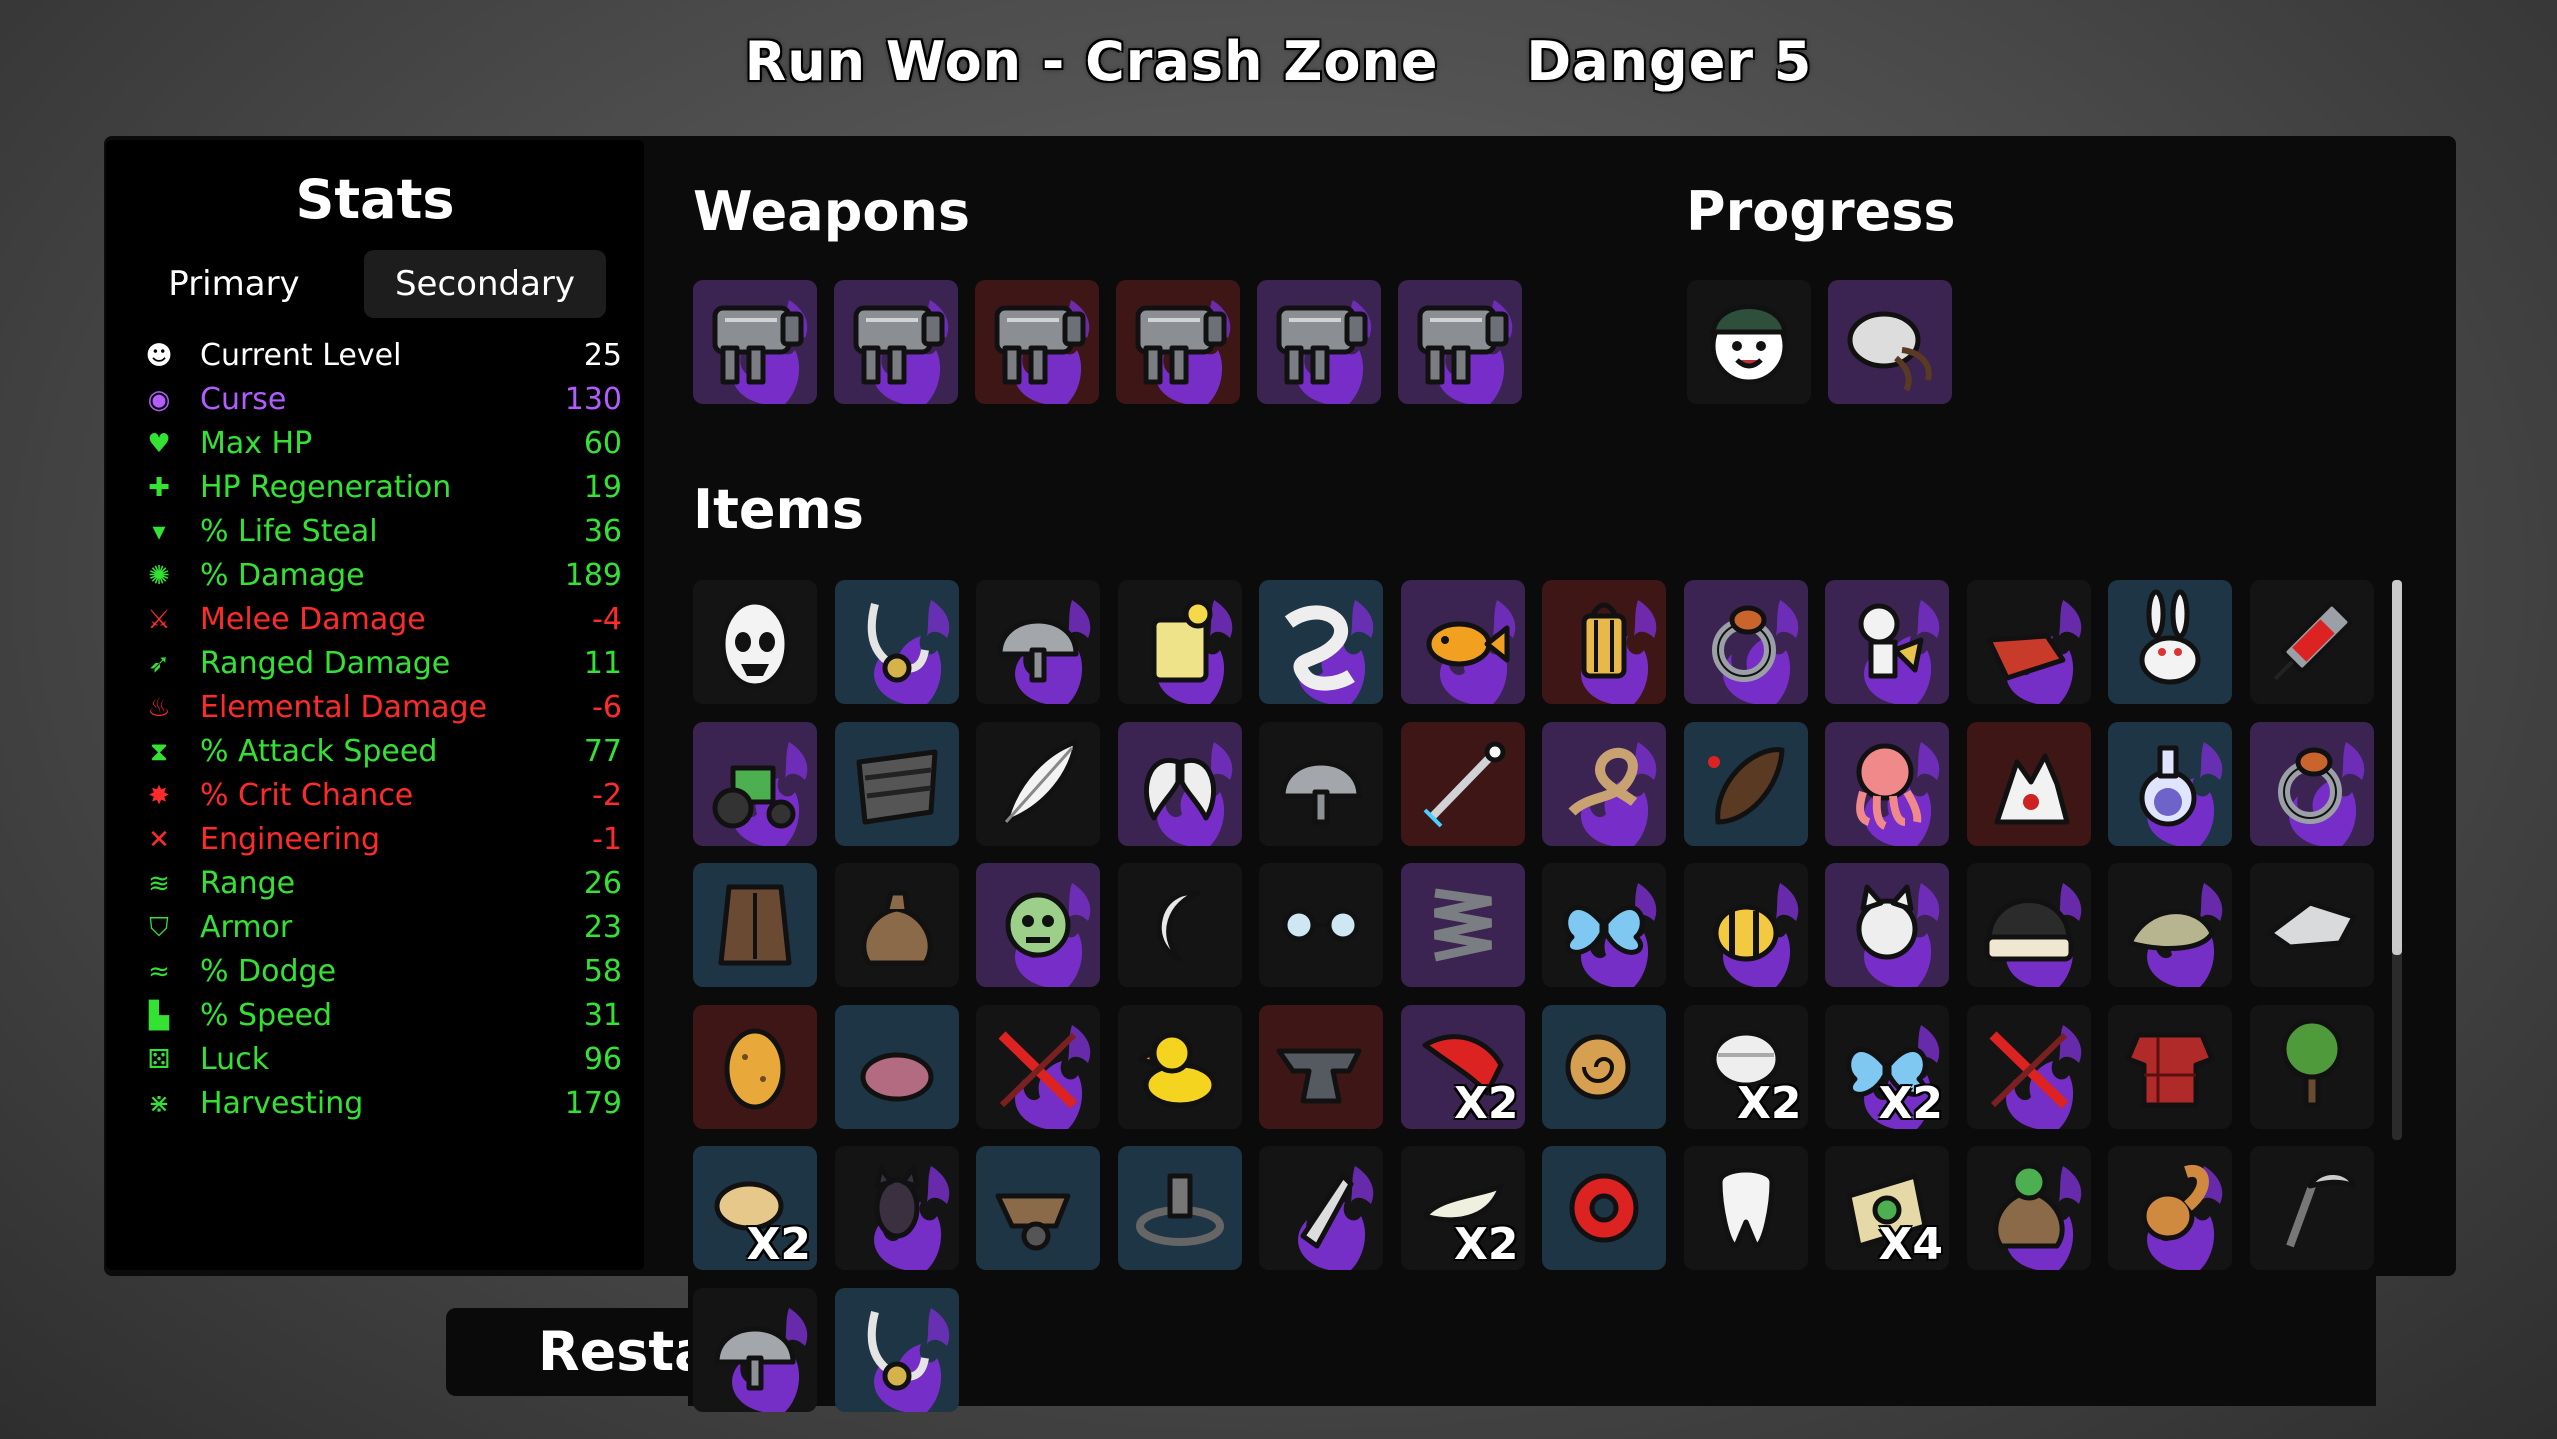  What do you see at coordinates (1038, 925) in the screenshot?
I see `slot-zombie` at bounding box center [1038, 925].